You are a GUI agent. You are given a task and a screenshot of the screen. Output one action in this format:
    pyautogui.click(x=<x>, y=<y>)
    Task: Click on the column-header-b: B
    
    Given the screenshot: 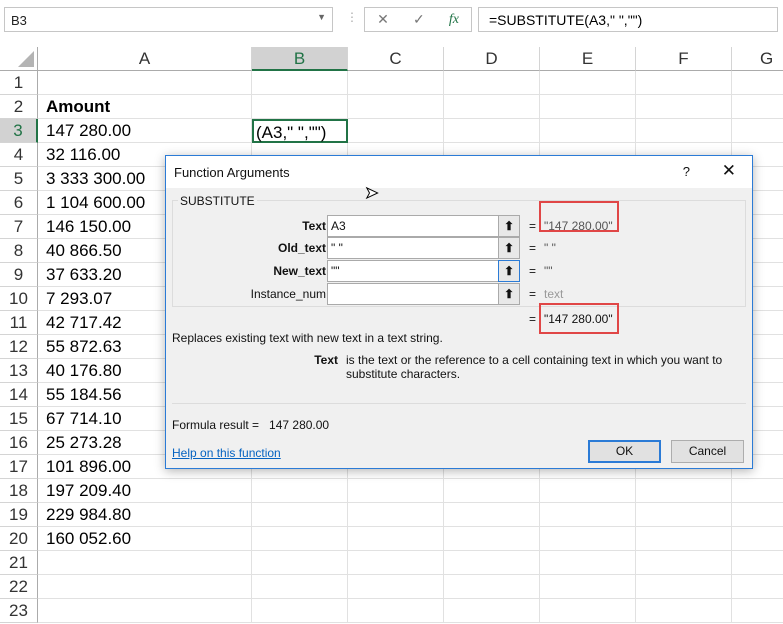 What is the action you would take?
    pyautogui.click(x=300, y=59)
    